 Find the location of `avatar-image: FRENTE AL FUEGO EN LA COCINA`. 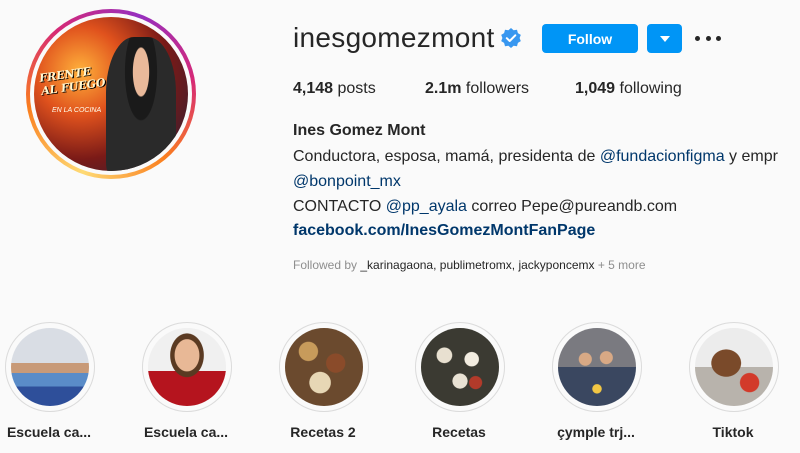

avatar-image: FRENTE AL FUEGO EN LA COCINA is located at coordinates (111, 94).